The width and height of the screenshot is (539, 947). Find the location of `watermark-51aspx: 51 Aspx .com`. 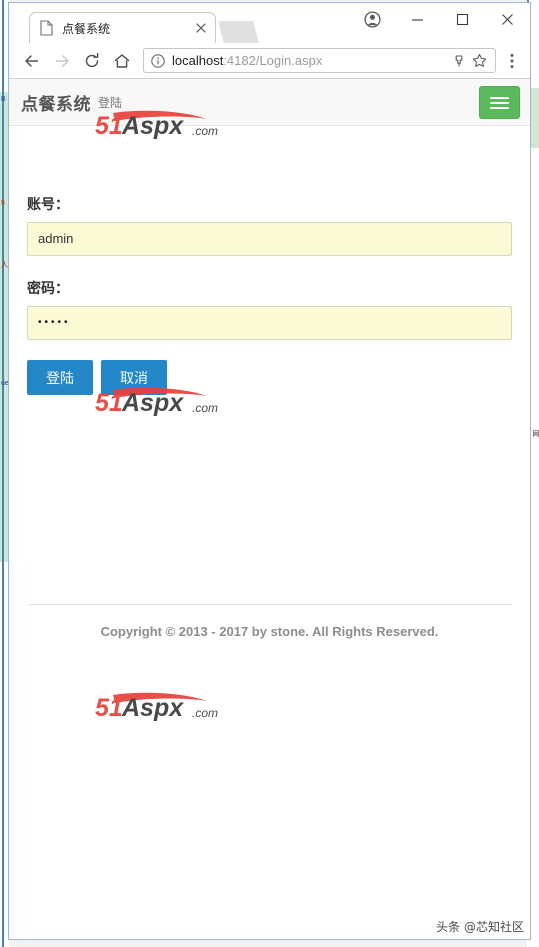

watermark-51aspx: 51 Aspx .com is located at coordinates (169, 706).